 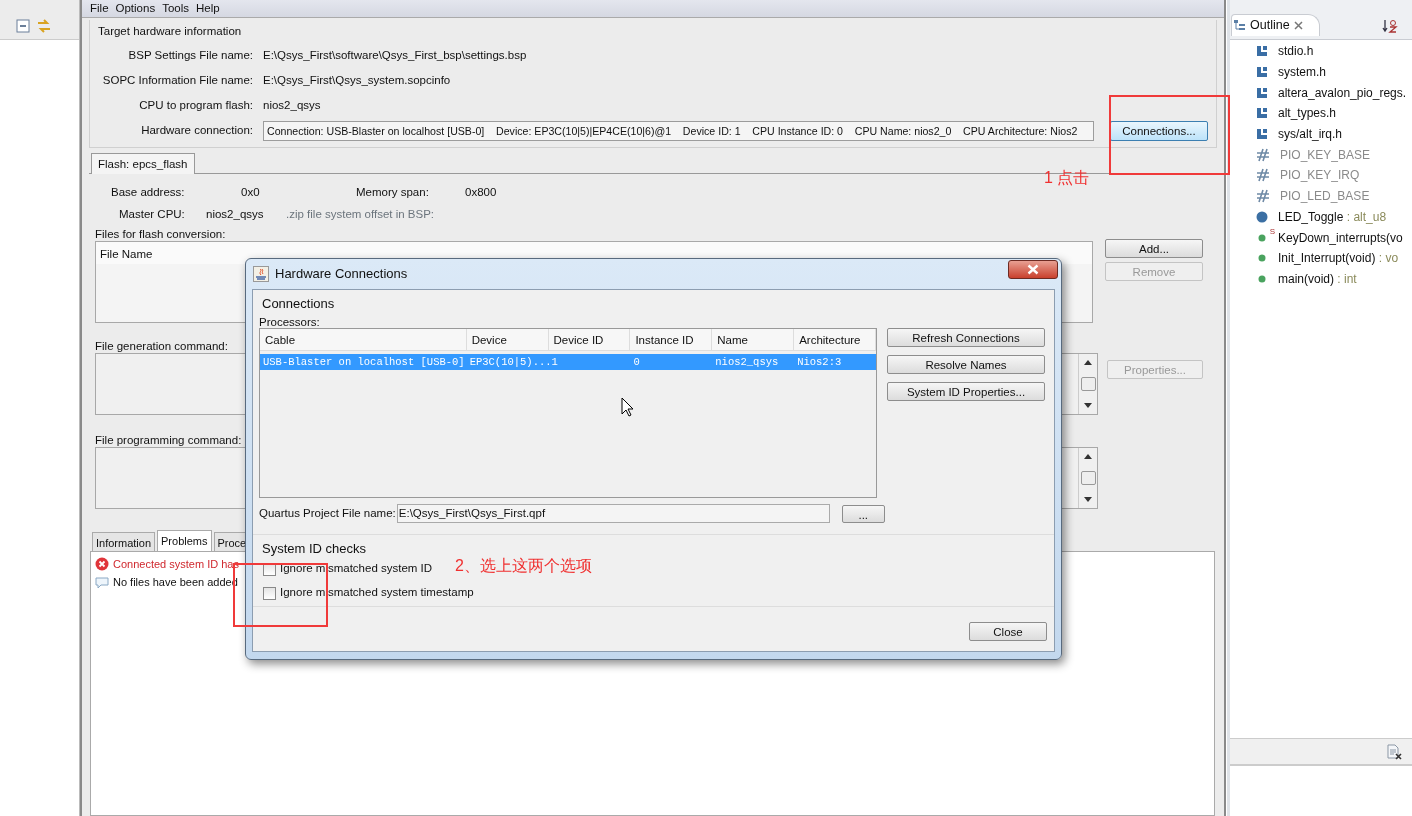 I want to click on dialog-button: Refresh Connections, so click(x=966, y=337).